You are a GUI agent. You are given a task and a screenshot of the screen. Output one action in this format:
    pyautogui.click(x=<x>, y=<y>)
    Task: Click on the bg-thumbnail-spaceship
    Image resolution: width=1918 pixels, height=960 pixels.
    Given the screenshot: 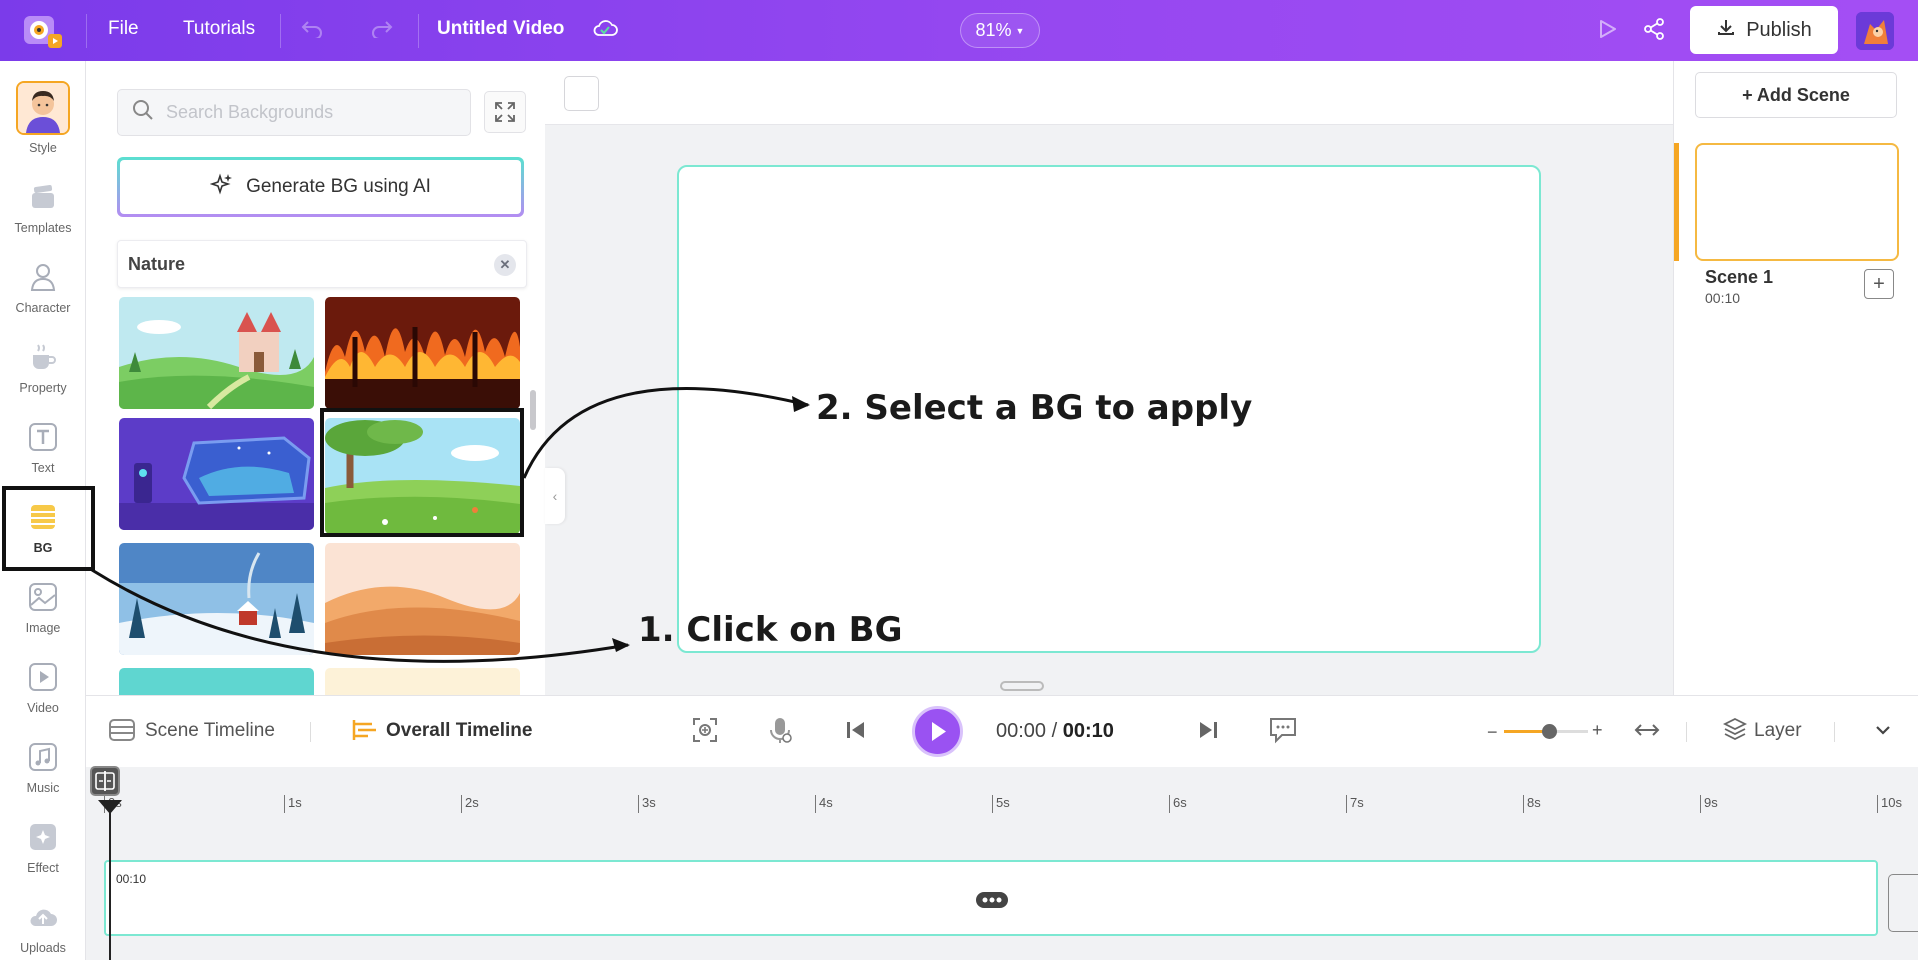 What is the action you would take?
    pyautogui.click(x=216, y=474)
    